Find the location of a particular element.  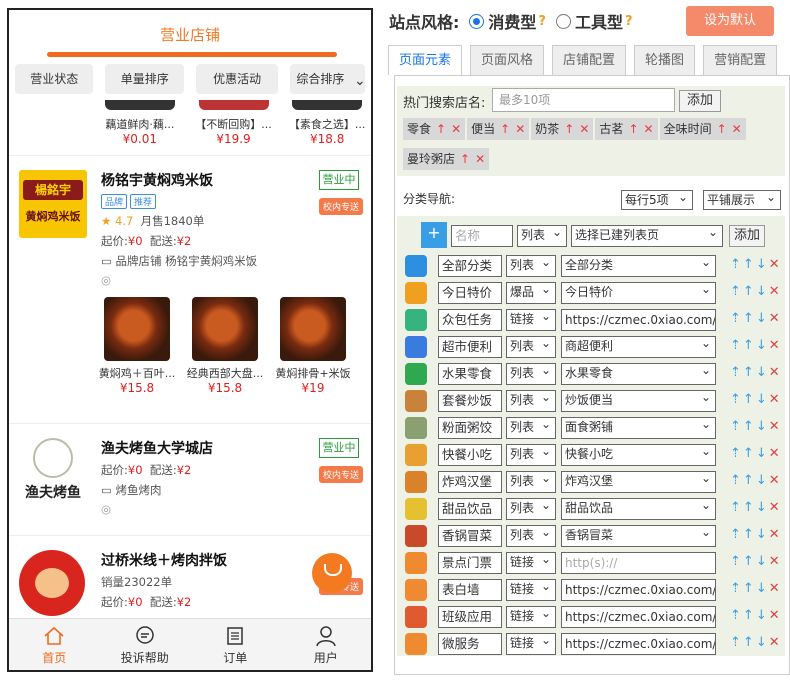

nav-name-input: 超市便利 is located at coordinates (470, 347).